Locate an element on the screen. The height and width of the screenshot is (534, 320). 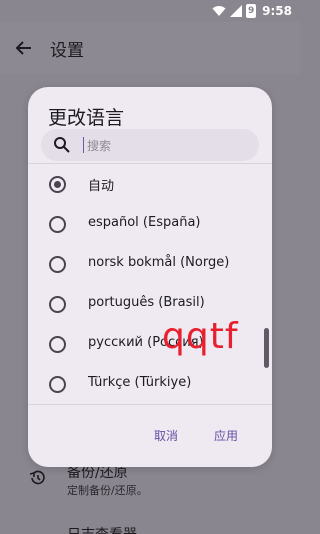
language-label: Türkçe (Türkiye) is located at coordinates (140, 382).